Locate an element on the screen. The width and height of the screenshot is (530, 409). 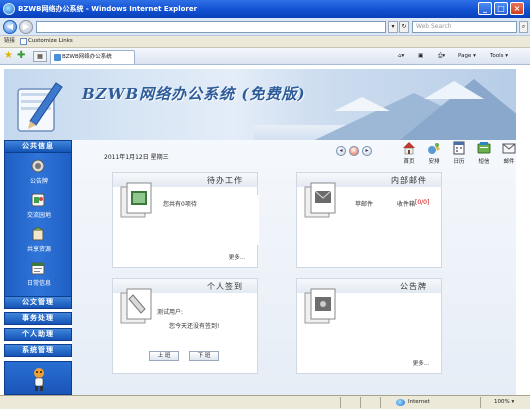
date-toolbar: 2011年1月12日 星期三 ◂ × ▸ 首页 安排 日历 短信 邮件 is located at coordinates (294, 153).